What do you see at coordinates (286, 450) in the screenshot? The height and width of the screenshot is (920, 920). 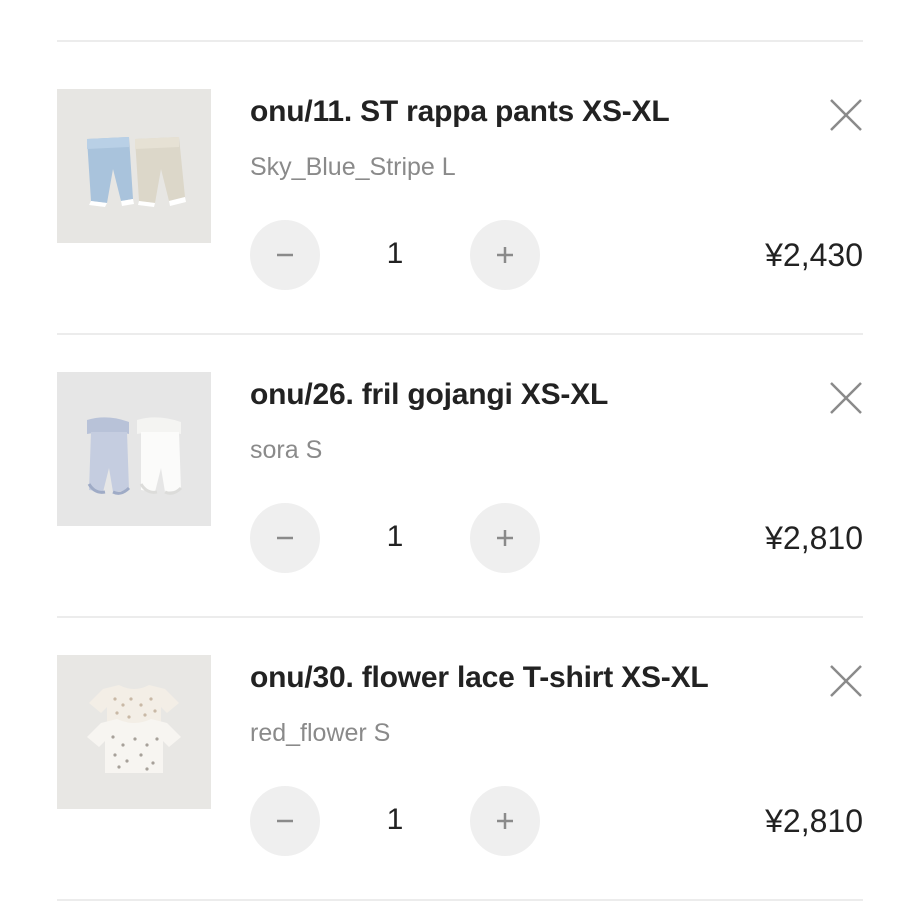 I see `product-variant: sora S` at bounding box center [286, 450].